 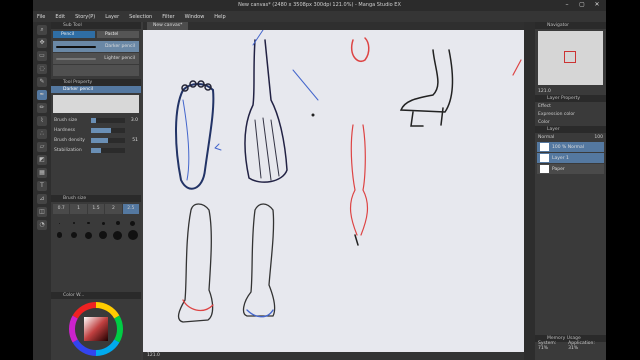 I want to click on color-row: Color, so click(x=570, y=122).